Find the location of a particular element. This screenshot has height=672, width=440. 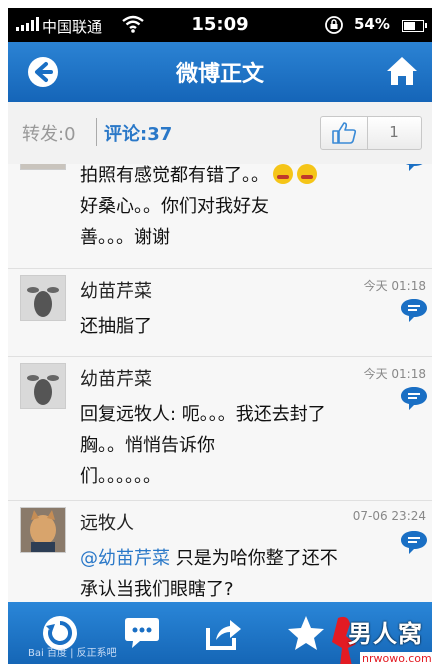

comment-item: 拍照有感觉都有错了。。 好桑心。。你们对我好友 善。。。谢谢 is located at coordinates (220, 216).